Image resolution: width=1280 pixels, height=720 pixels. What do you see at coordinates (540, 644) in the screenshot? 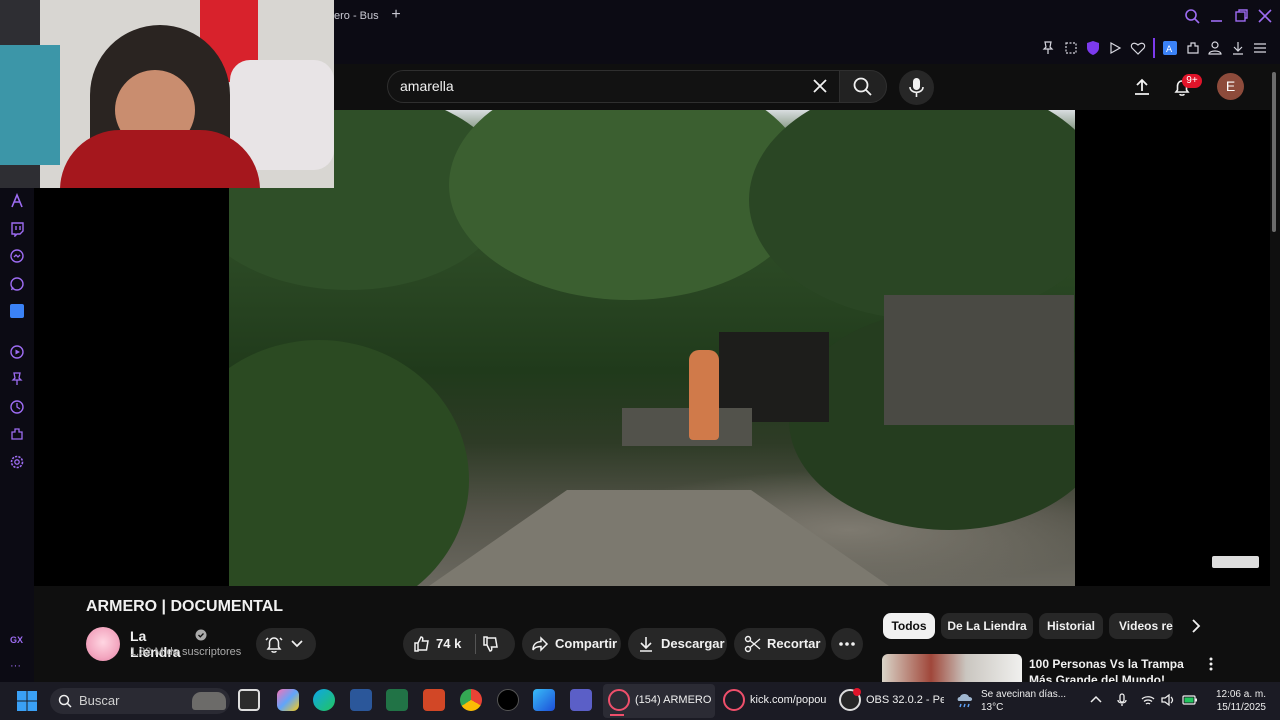
I see `share-icon` at bounding box center [540, 644].